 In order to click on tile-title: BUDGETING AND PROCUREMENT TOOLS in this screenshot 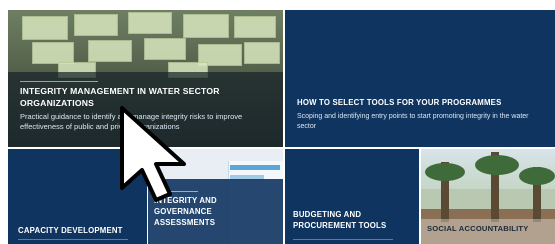, I will do `click(340, 220)`.